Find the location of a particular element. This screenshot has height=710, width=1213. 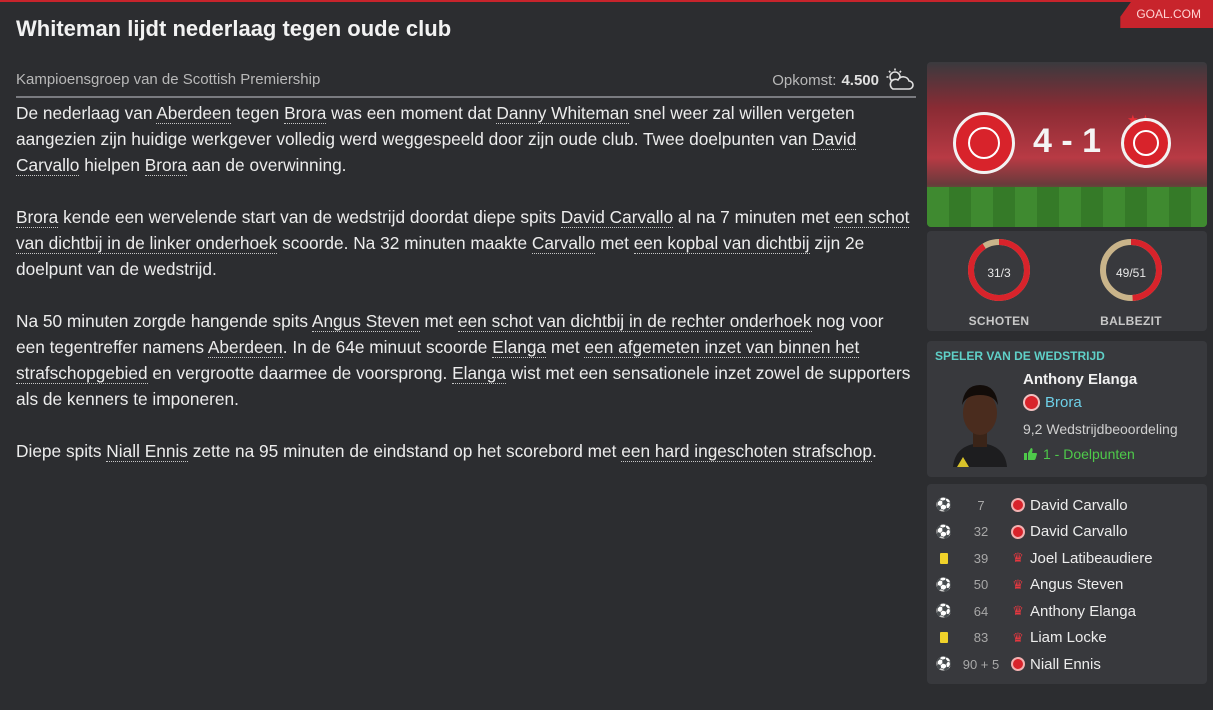

potm-rating: 9,2 Wedstrijdbeoordeling is located at coordinates (1100, 429).